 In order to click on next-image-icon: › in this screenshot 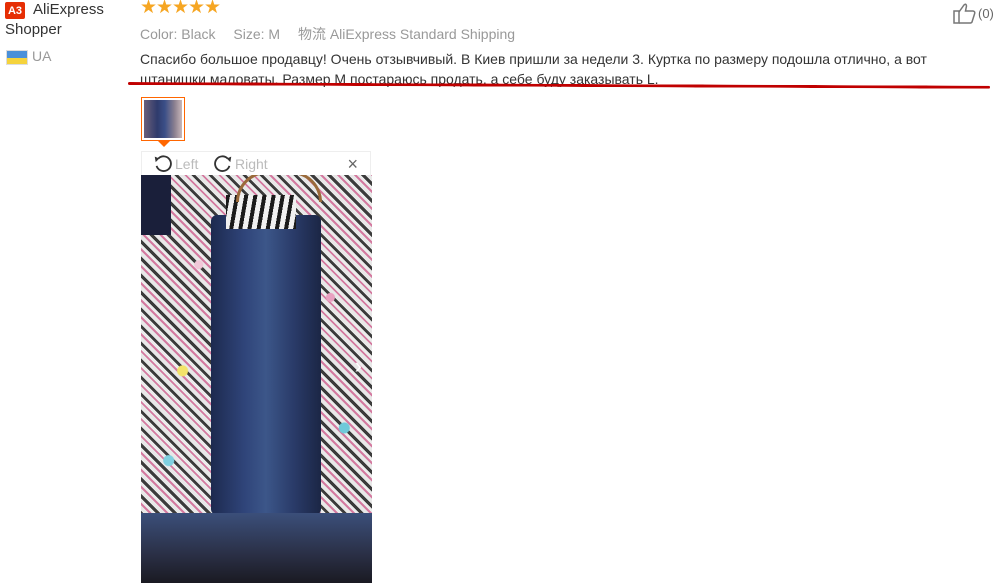, I will do `click(358, 366)`.